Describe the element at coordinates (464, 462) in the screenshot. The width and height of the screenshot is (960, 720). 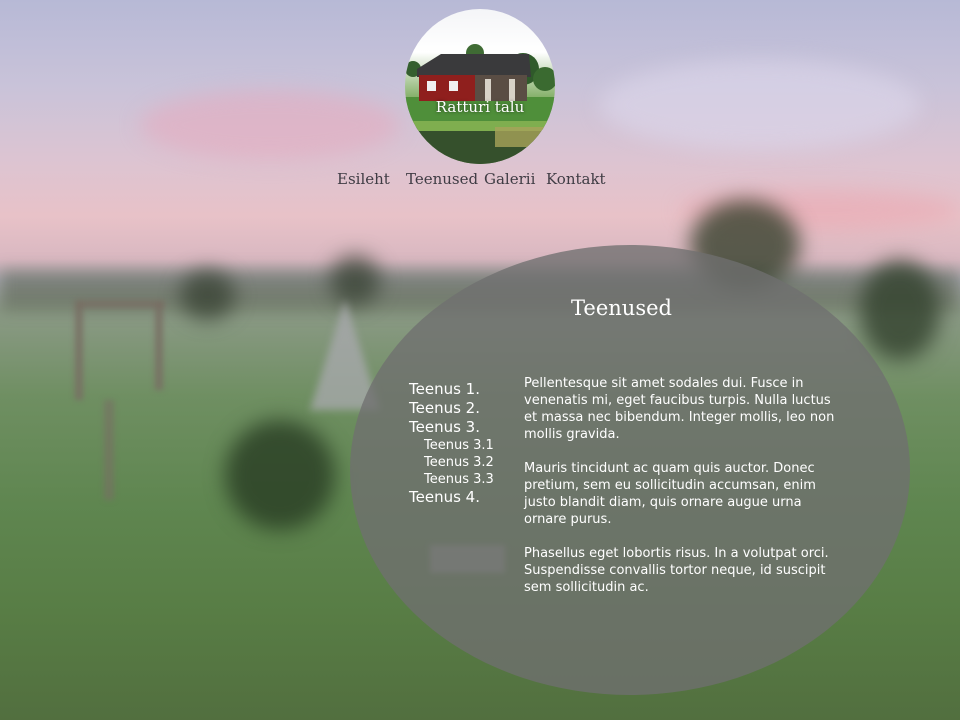
I see `submenu-item-teenus-3-2: Teenus 3.2` at that location.